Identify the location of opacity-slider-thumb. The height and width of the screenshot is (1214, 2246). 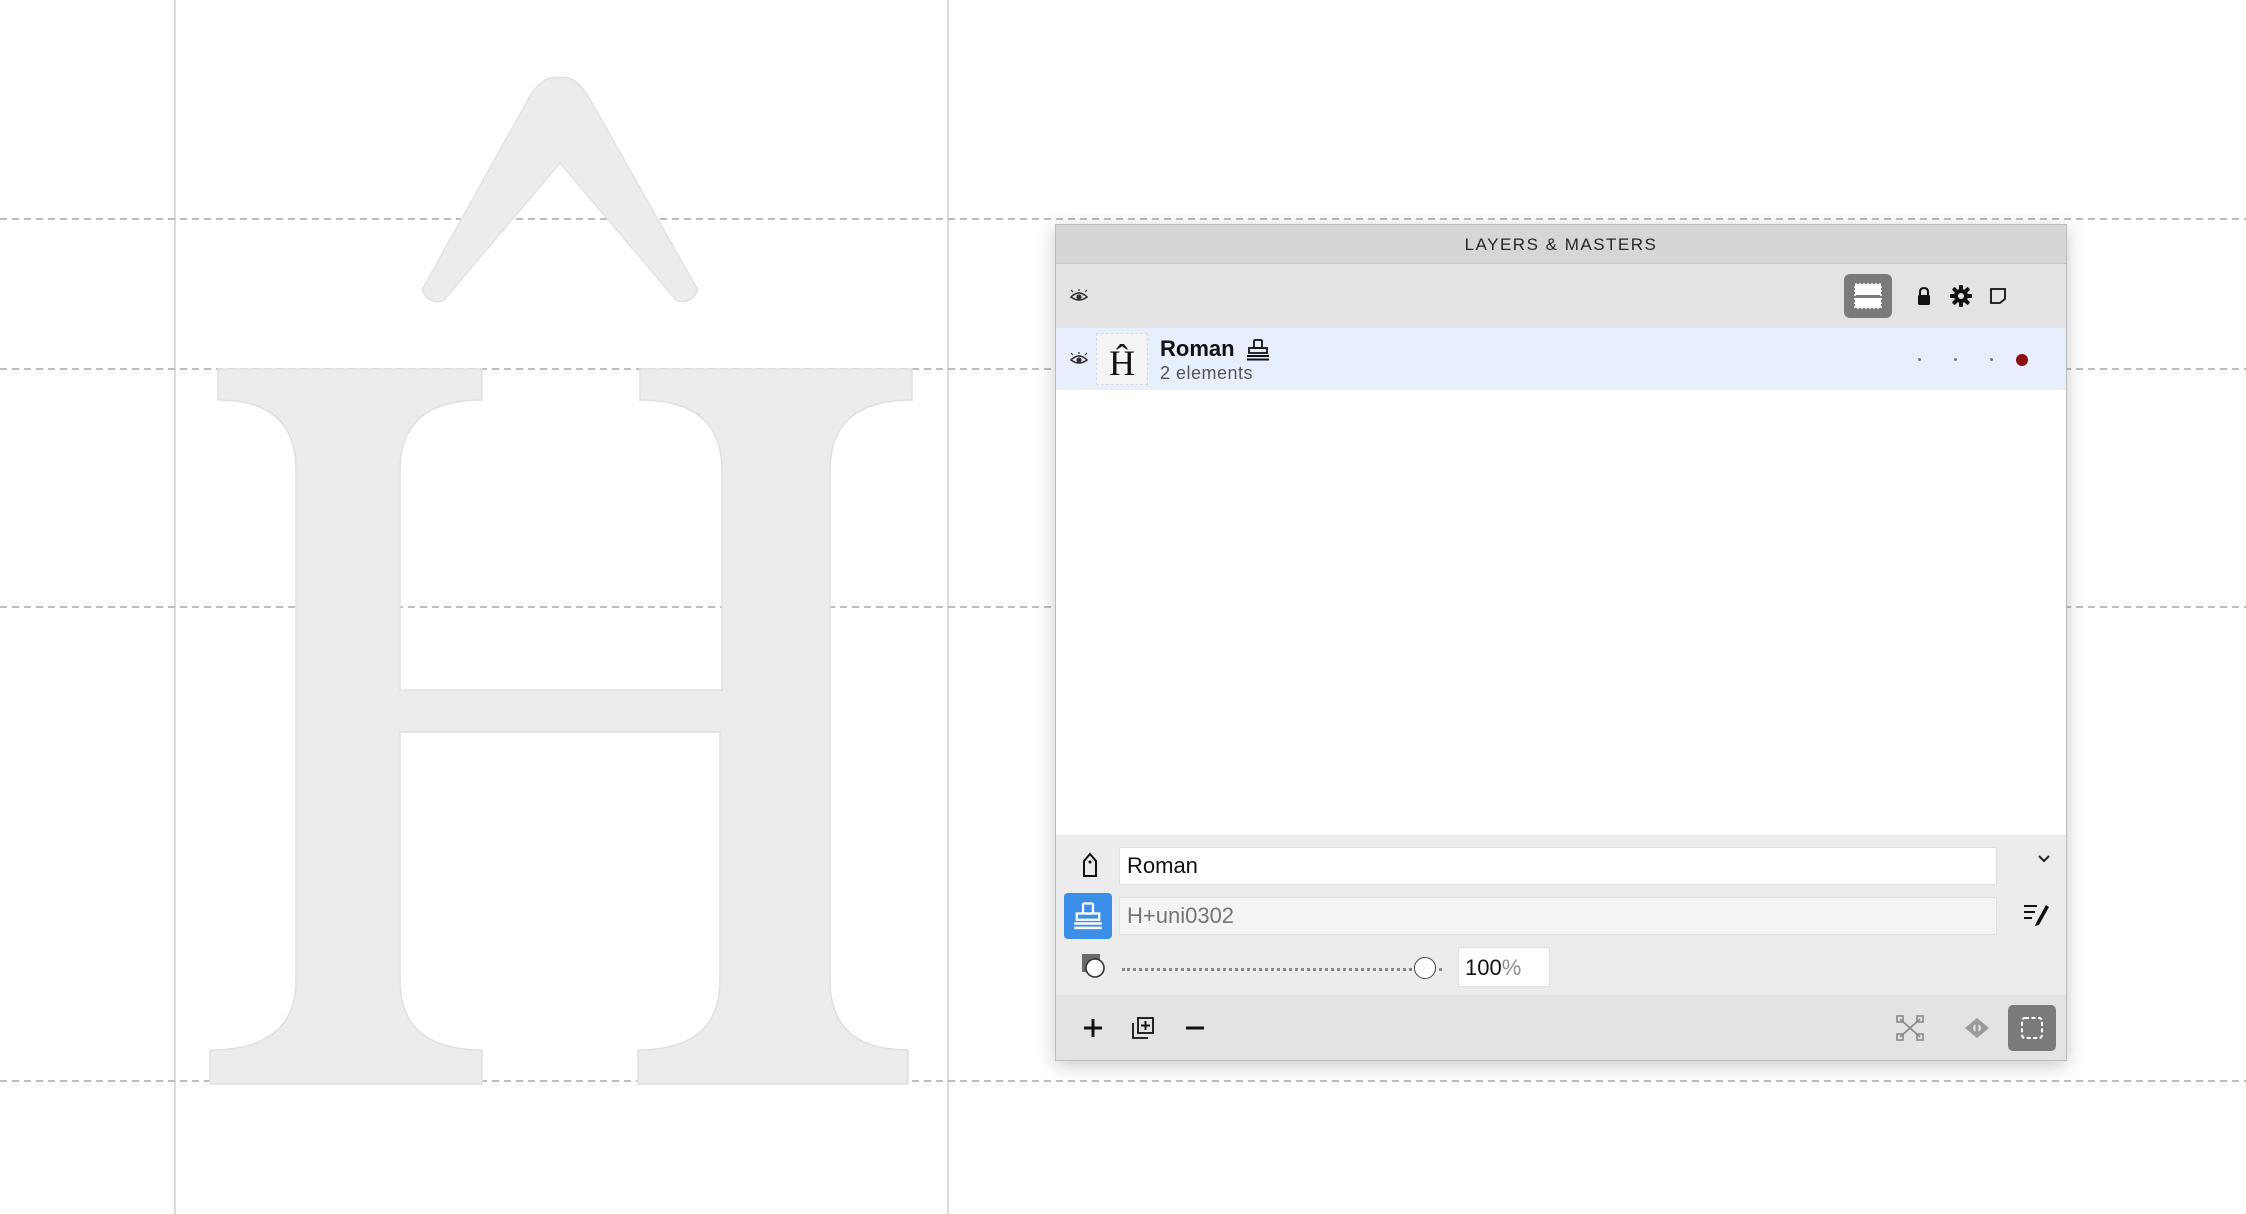
(1425, 968).